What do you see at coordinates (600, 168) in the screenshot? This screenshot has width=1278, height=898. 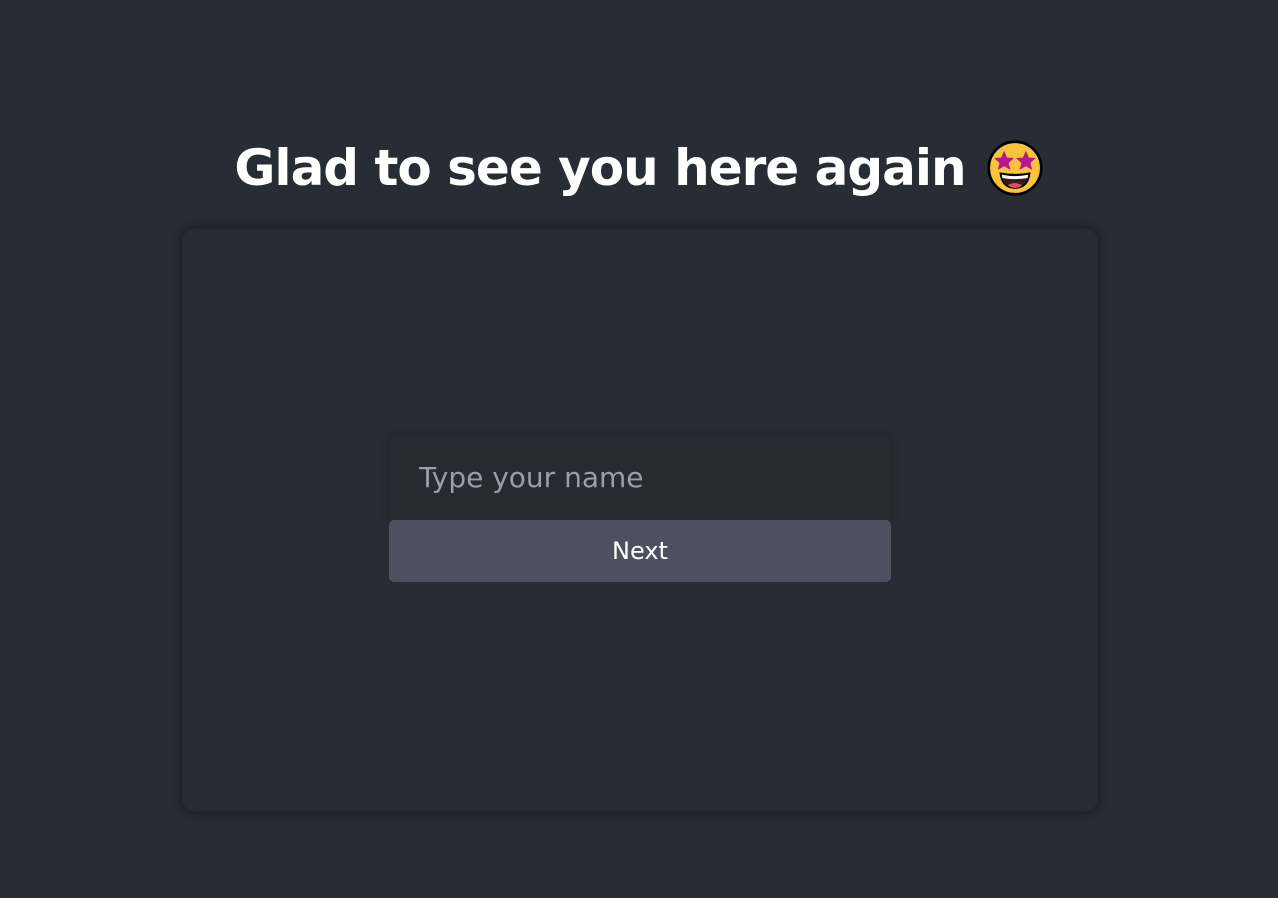 I see `page-title: Glad to see you here again` at bounding box center [600, 168].